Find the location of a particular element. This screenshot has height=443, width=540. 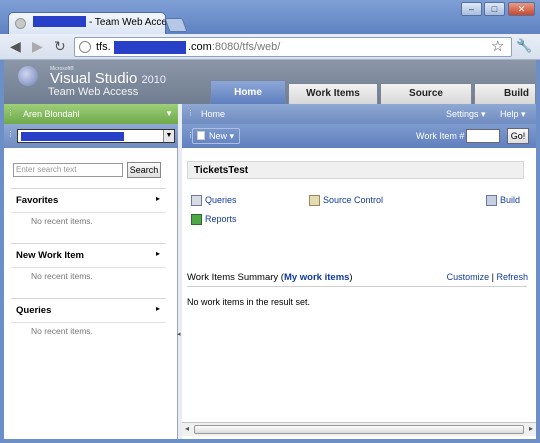

breadcrumb-home: Home is located at coordinates (213, 114).